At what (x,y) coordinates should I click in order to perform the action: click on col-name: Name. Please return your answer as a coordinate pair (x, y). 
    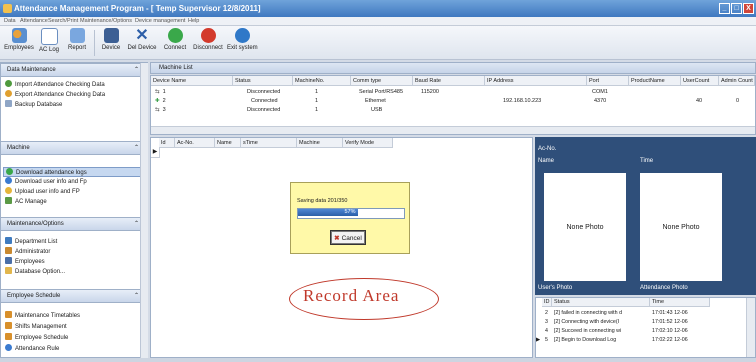
    Looking at the image, I should click on (228, 143).